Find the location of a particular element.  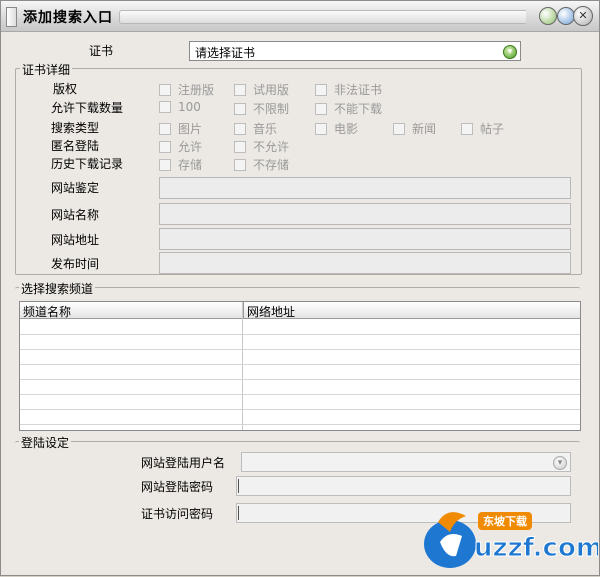

option-movie: 电影 is located at coordinates (336, 128).